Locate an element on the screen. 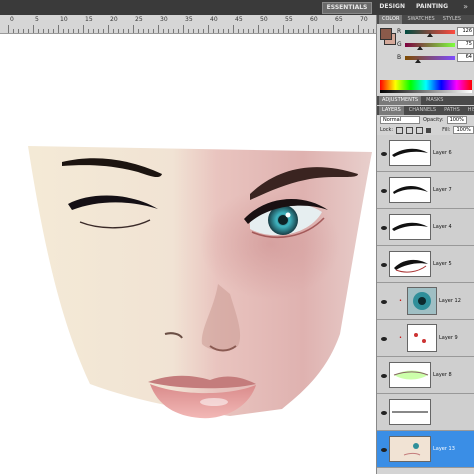  red-slider-knob is located at coordinates (429, 34).